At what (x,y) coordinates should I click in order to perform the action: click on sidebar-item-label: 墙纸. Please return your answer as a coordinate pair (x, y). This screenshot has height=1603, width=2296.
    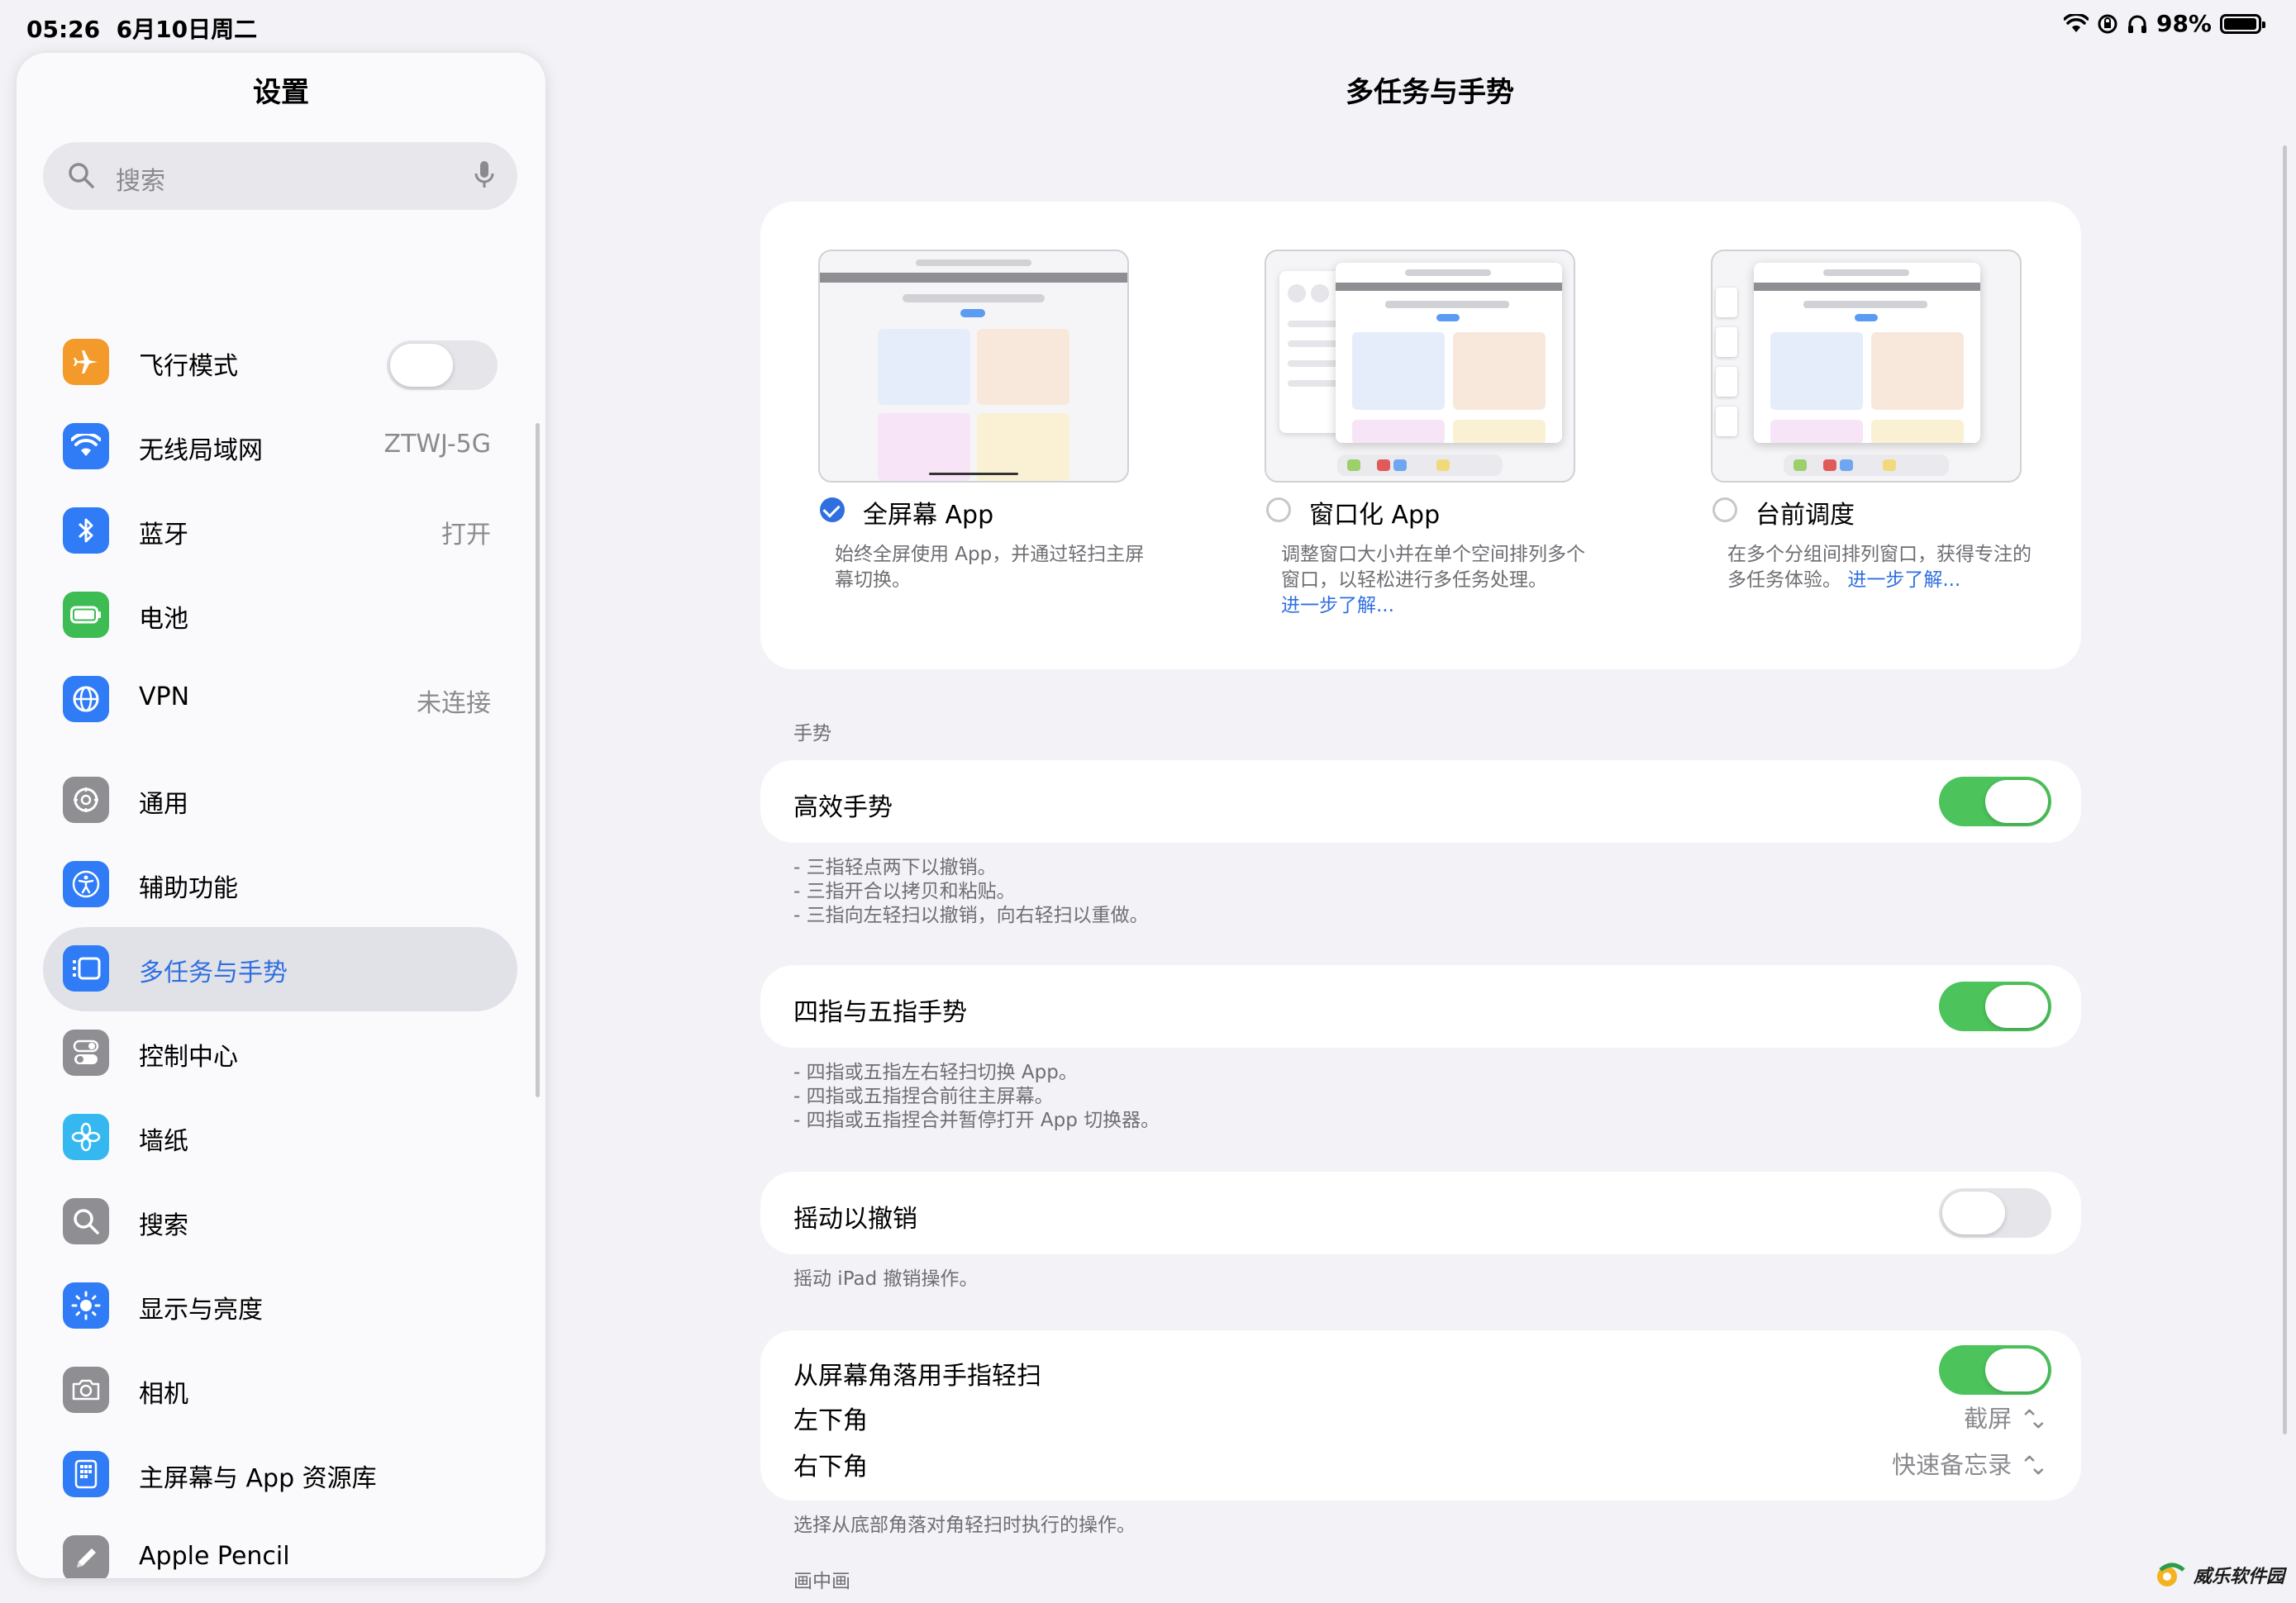
    Looking at the image, I should click on (163, 1141).